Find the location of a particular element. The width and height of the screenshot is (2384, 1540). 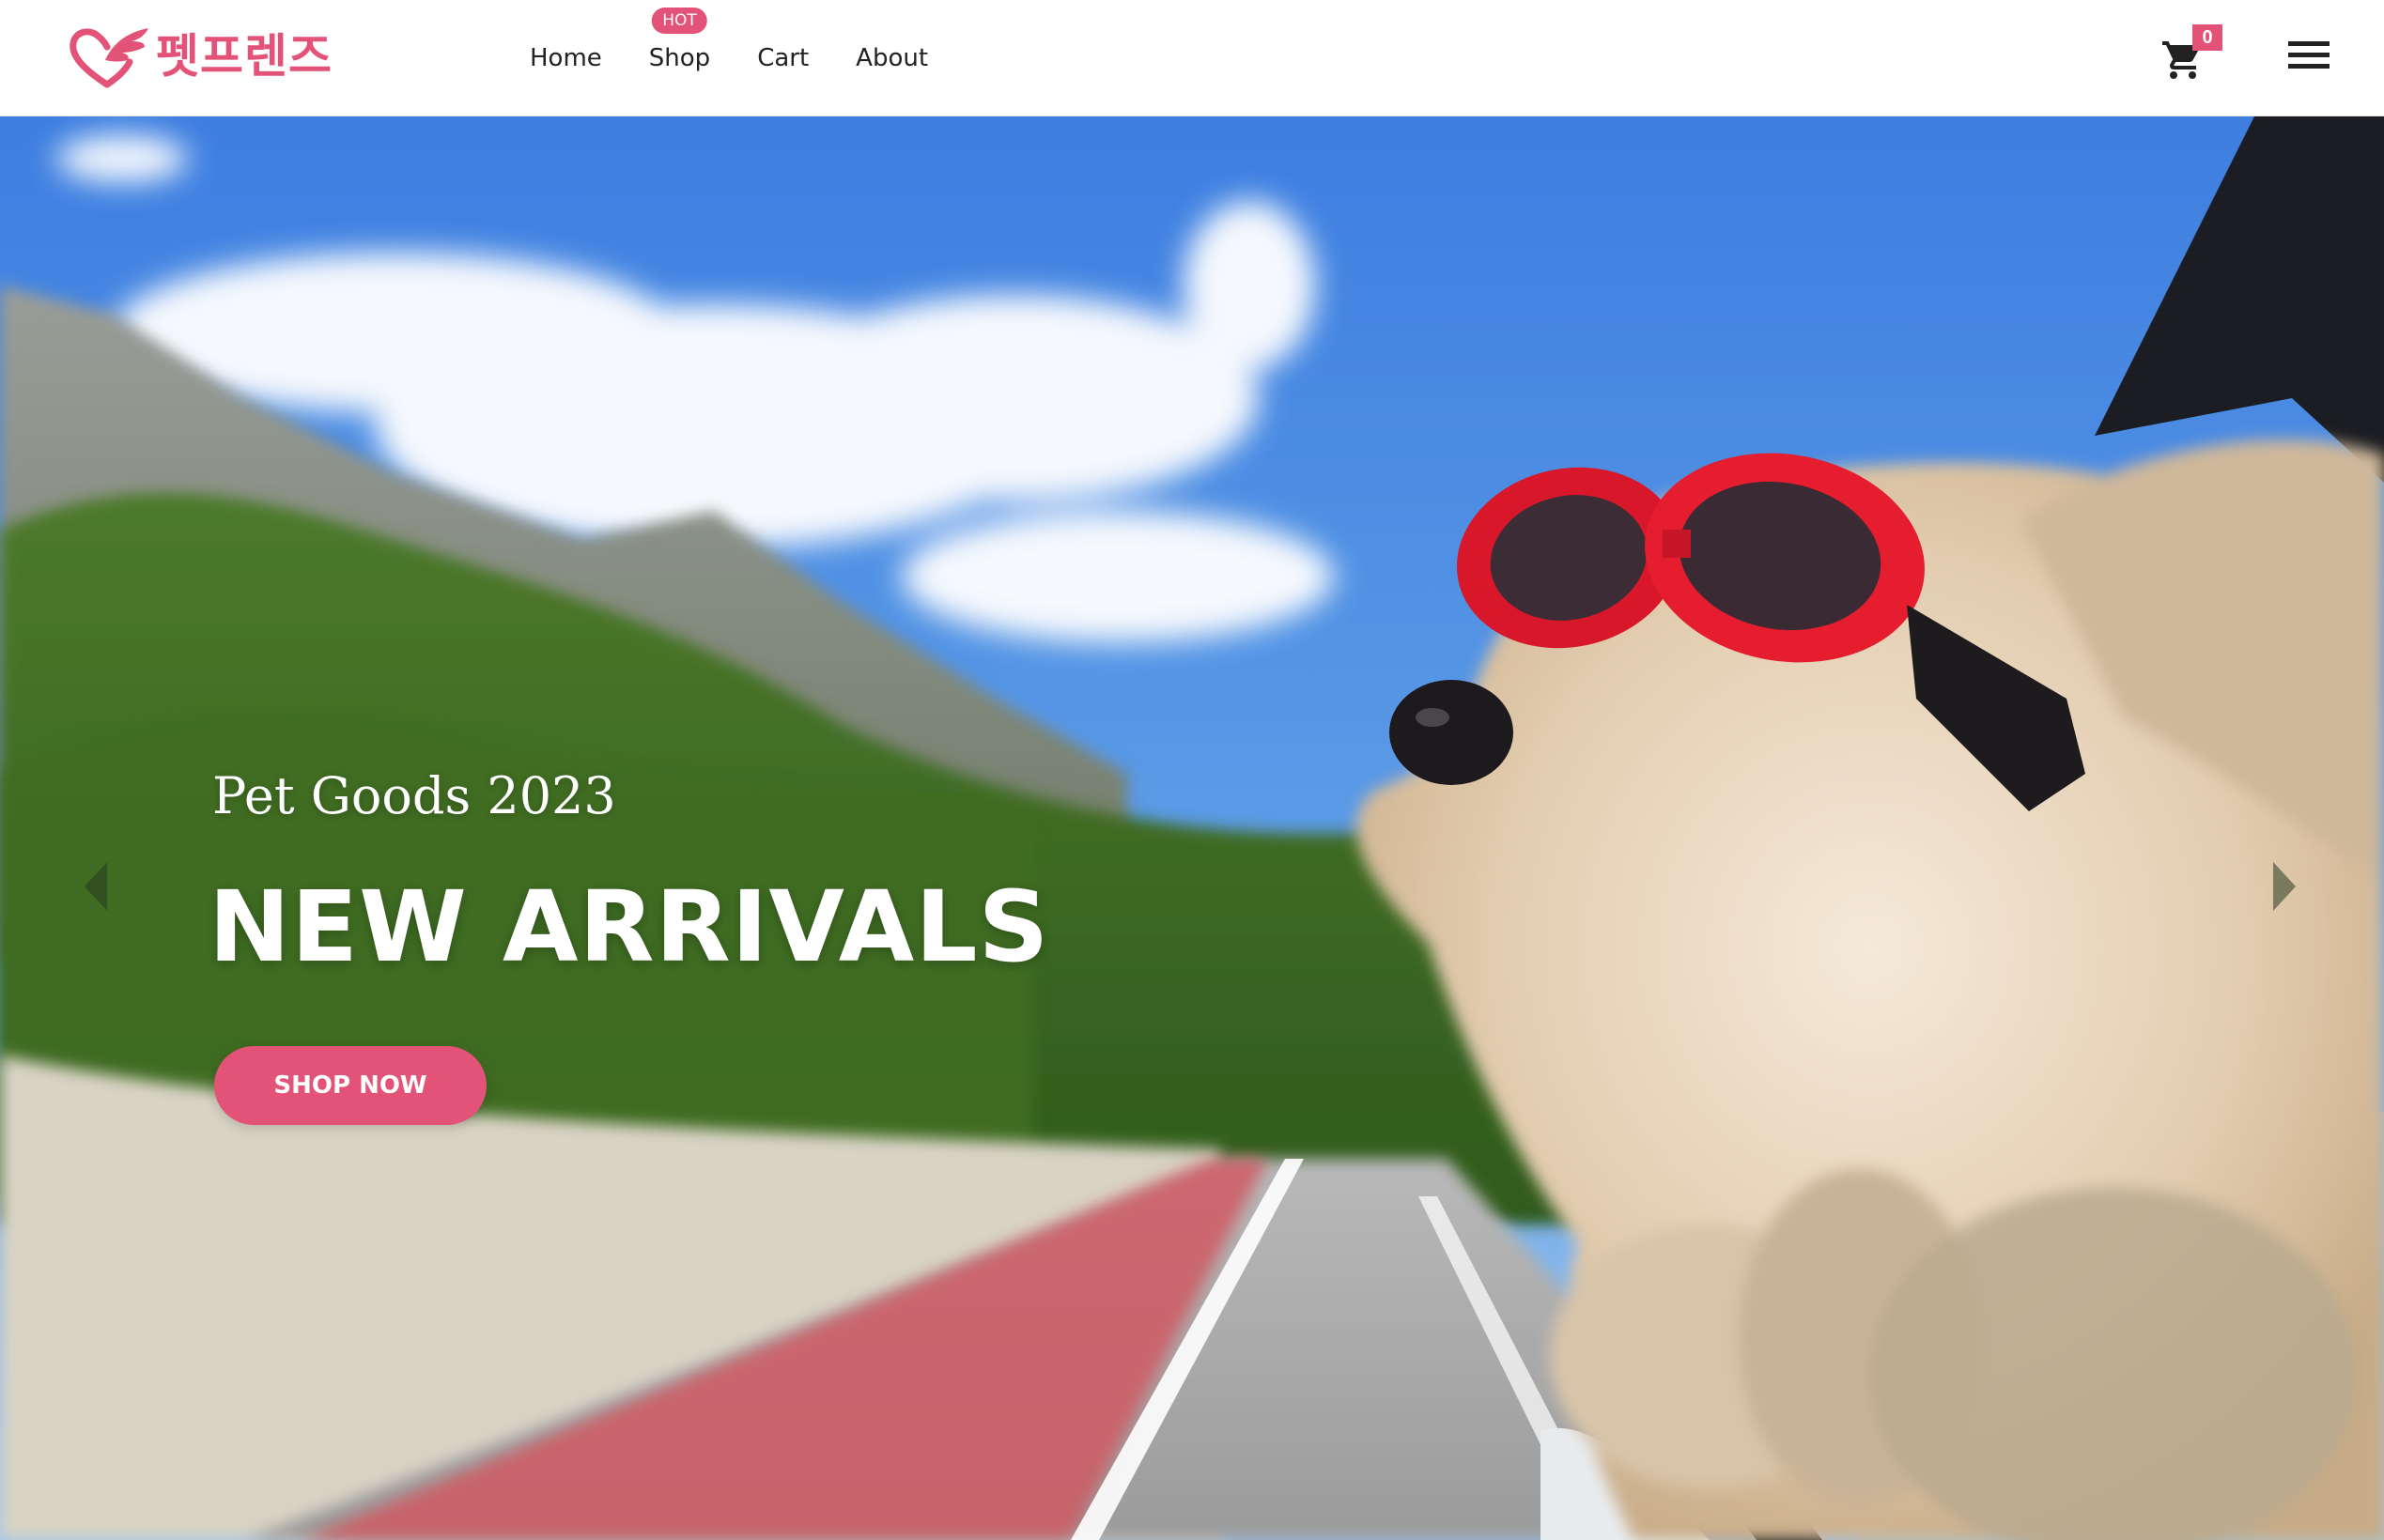

hero-subtitle: Pet Goods 2023 is located at coordinates (414, 795).